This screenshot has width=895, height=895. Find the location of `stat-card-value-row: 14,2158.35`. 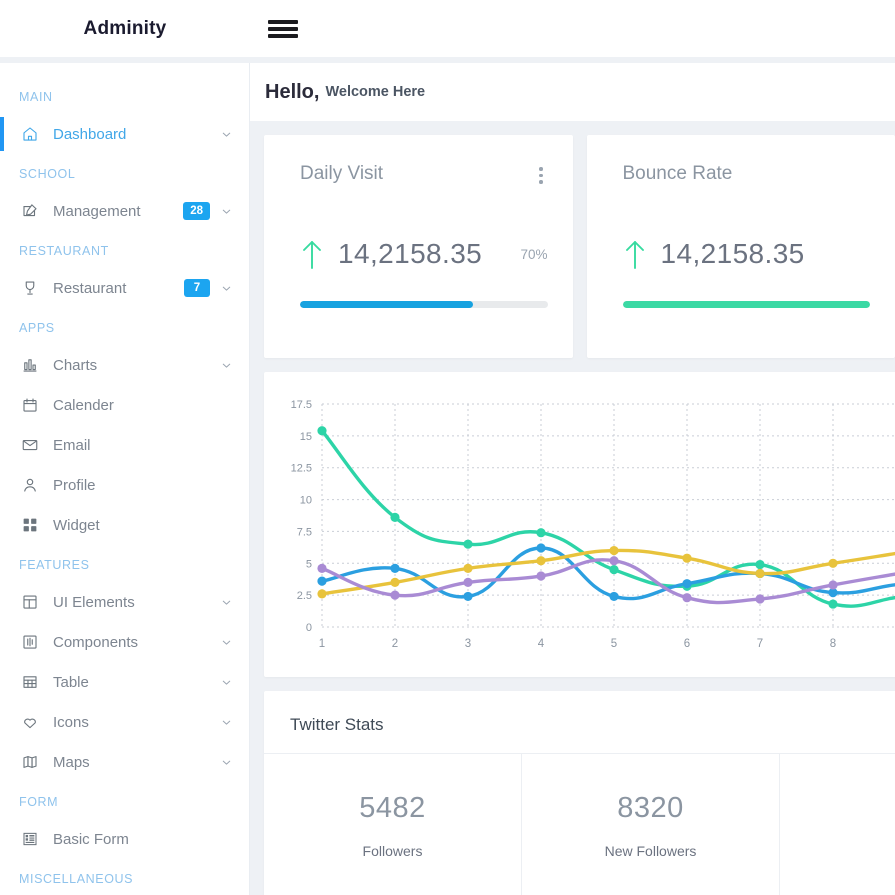

stat-card-value-row: 14,2158.35 is located at coordinates (747, 254).